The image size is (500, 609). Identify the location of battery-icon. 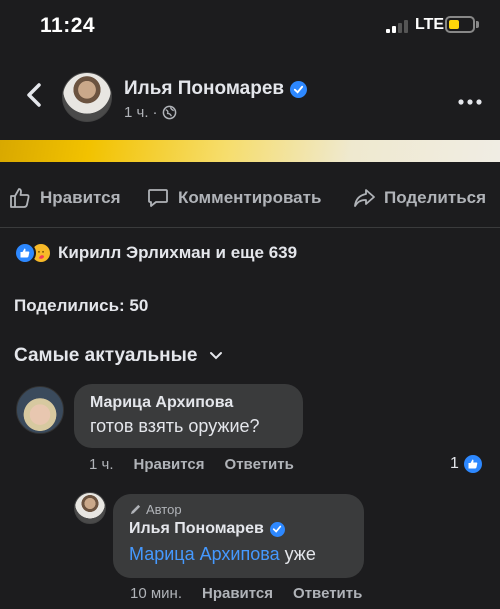
(460, 24).